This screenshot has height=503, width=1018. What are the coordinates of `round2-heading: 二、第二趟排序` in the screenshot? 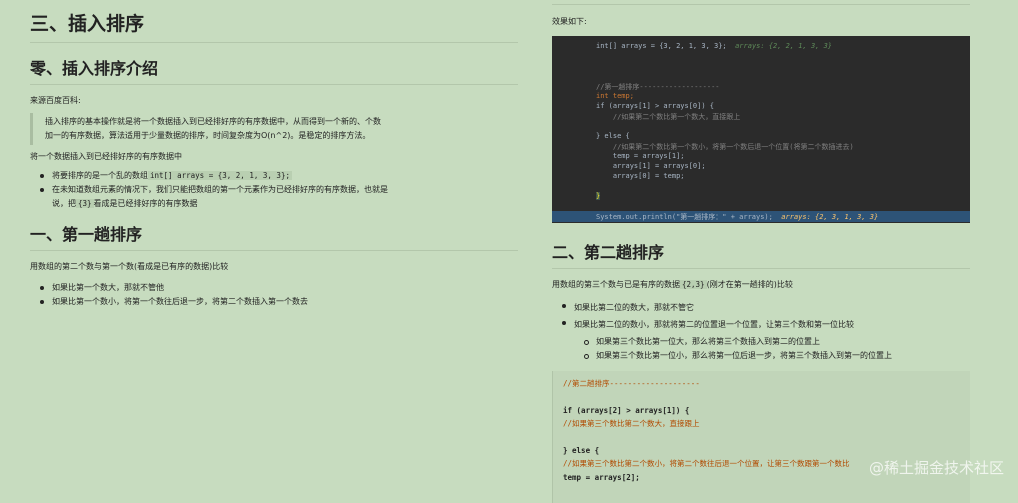 It's located at (761, 252).